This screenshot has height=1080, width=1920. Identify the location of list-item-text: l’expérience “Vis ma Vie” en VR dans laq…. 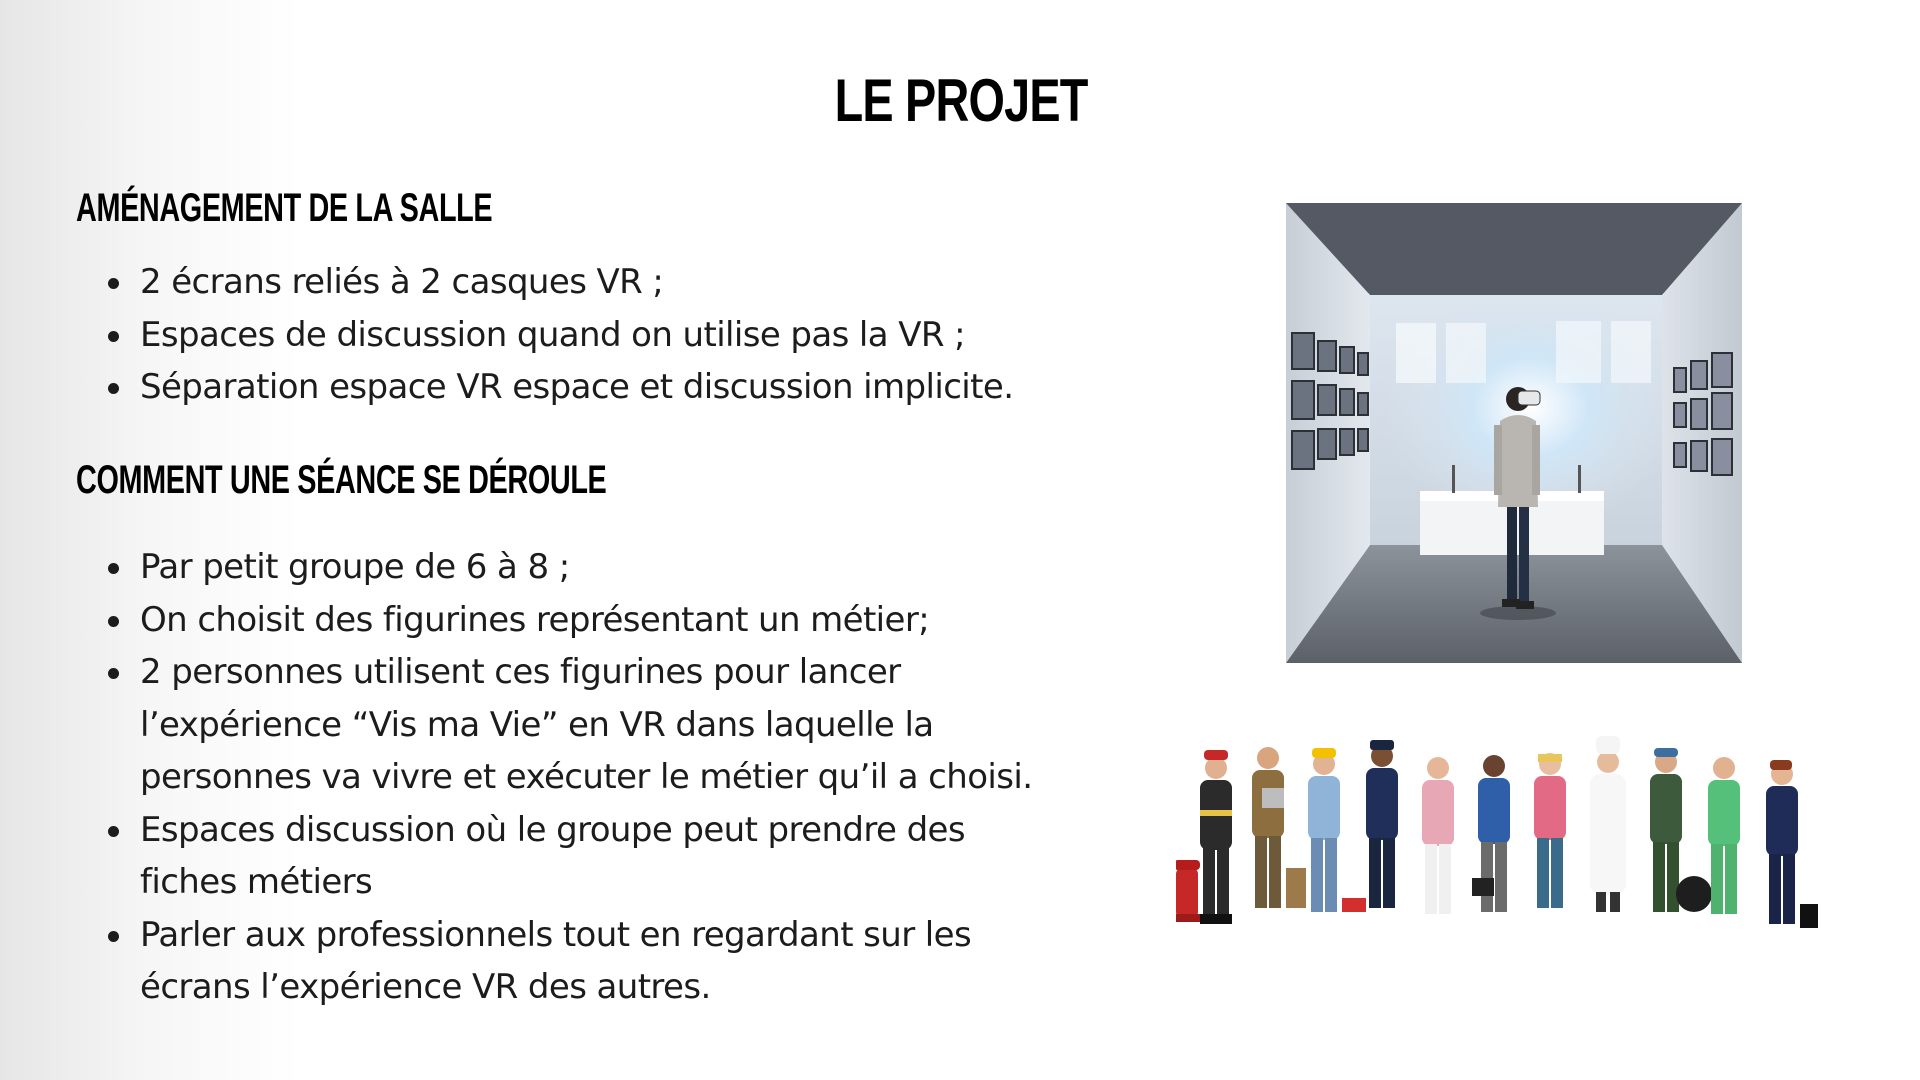
(537, 724).